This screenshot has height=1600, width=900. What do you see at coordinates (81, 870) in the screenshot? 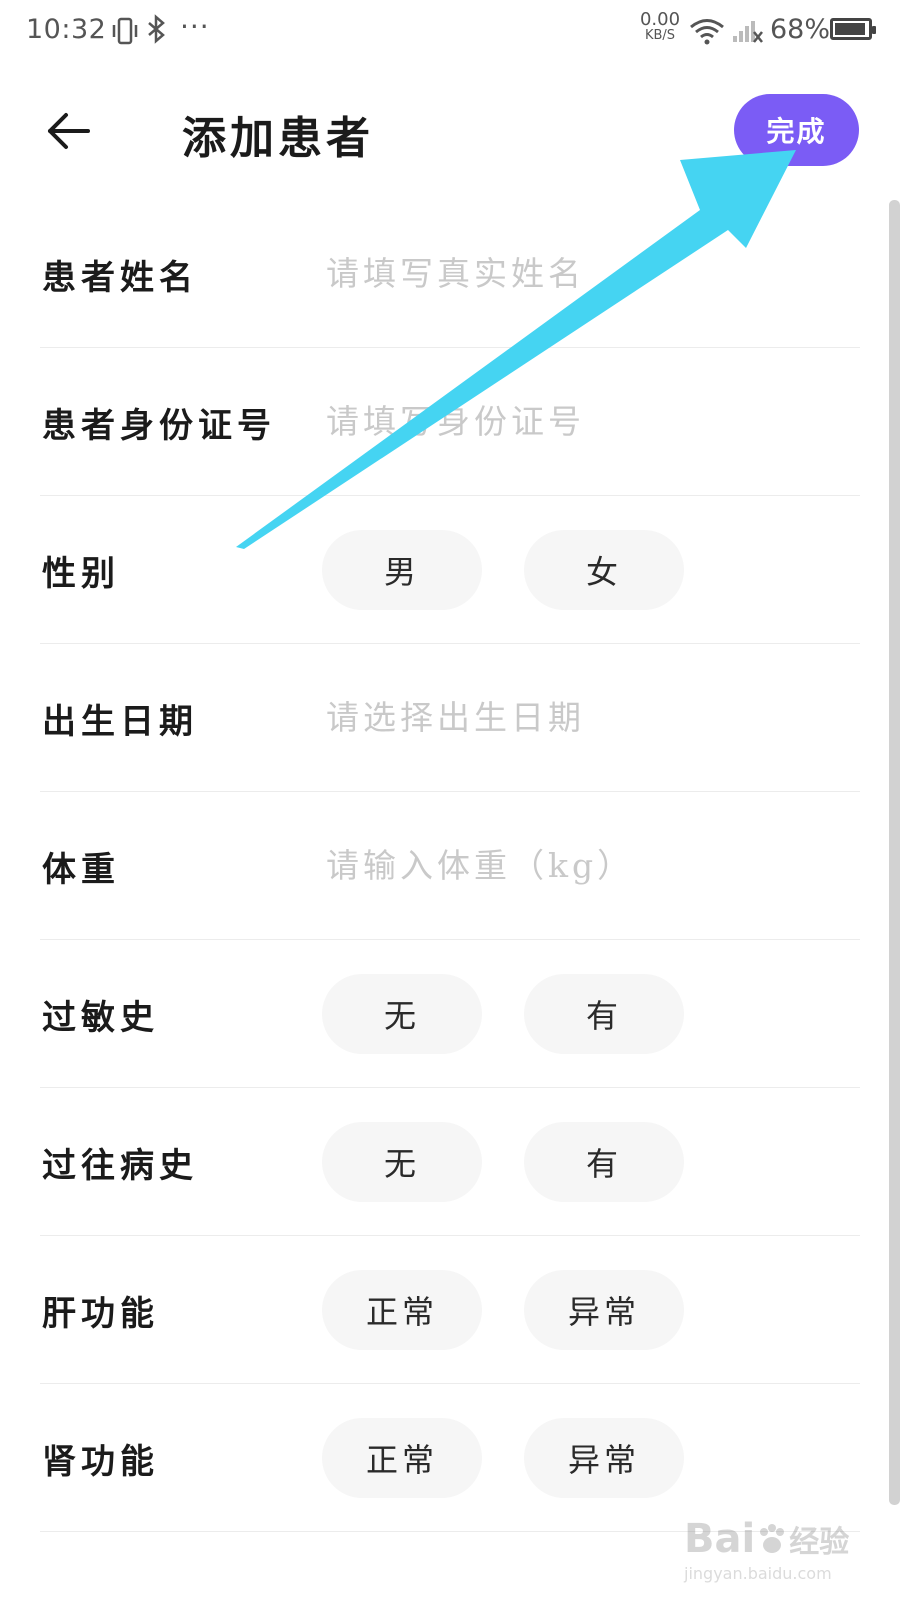
I see `weight-label: 体重` at bounding box center [81, 870].